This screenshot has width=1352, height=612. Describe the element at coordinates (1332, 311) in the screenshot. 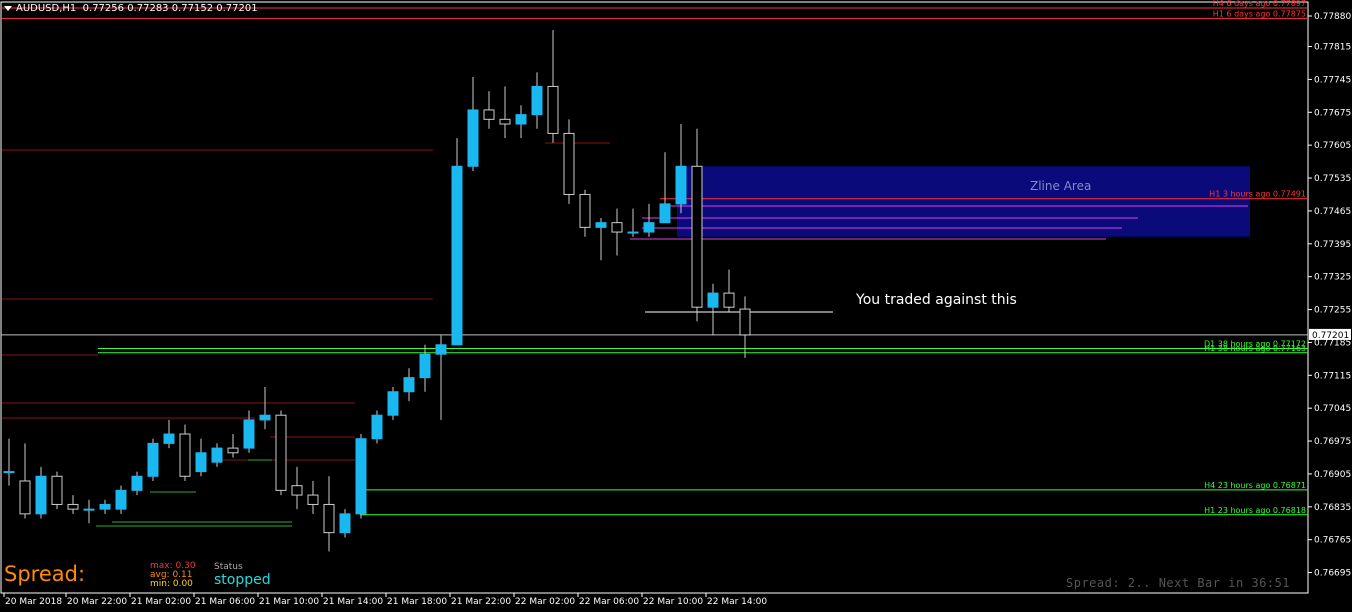

I see `price-tick-label: 0.77255` at that location.